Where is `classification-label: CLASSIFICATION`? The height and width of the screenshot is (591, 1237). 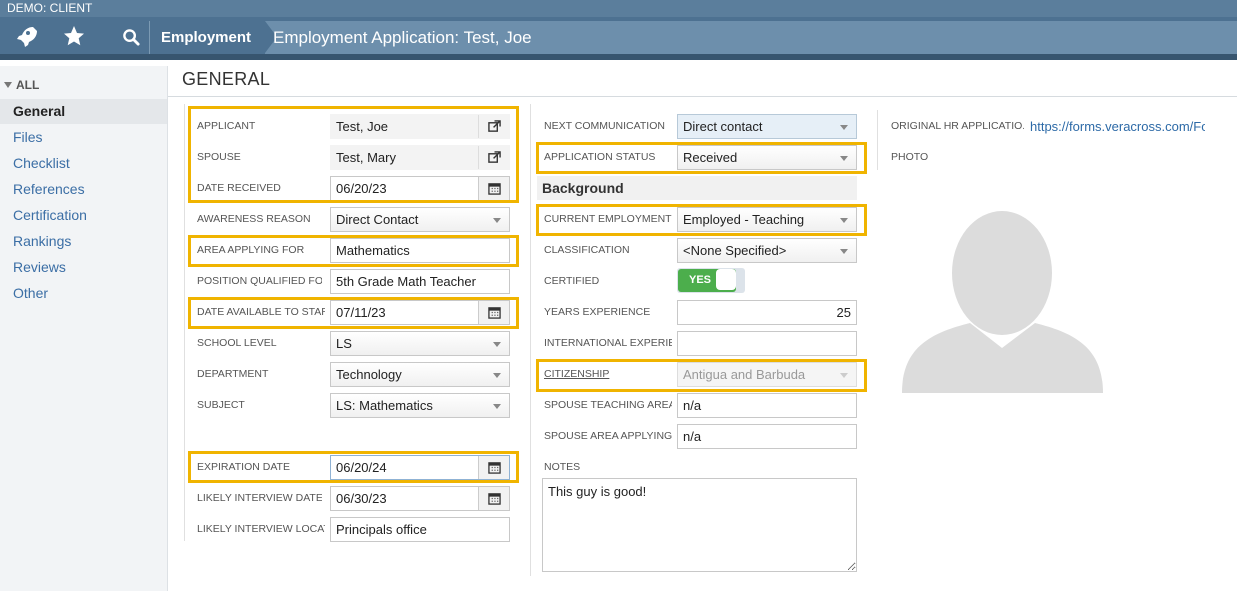 classification-label: CLASSIFICATION is located at coordinates (587, 250).